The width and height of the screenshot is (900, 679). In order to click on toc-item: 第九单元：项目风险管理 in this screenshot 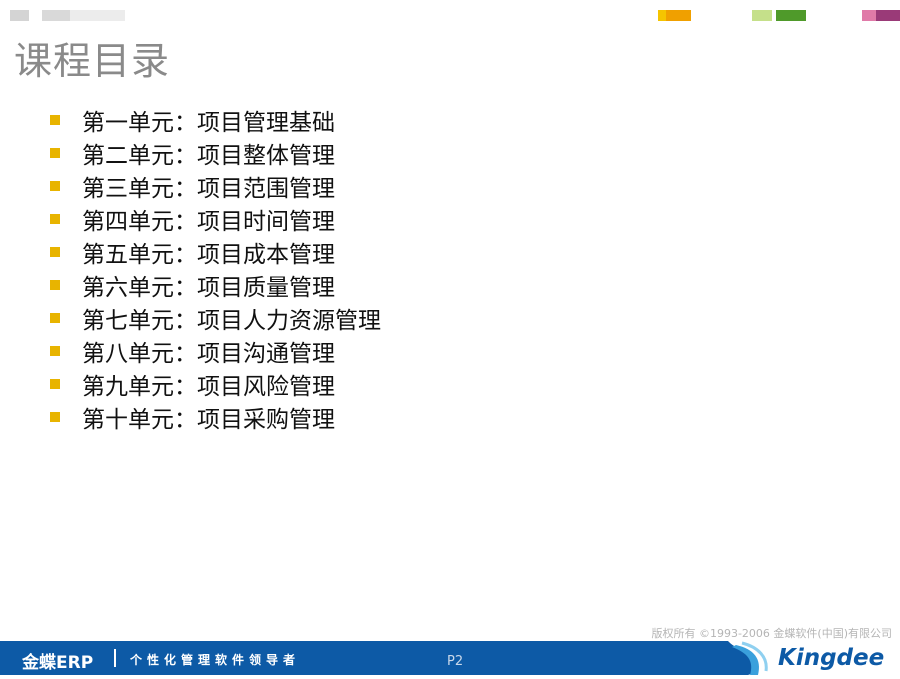, I will do `click(215, 383)`.